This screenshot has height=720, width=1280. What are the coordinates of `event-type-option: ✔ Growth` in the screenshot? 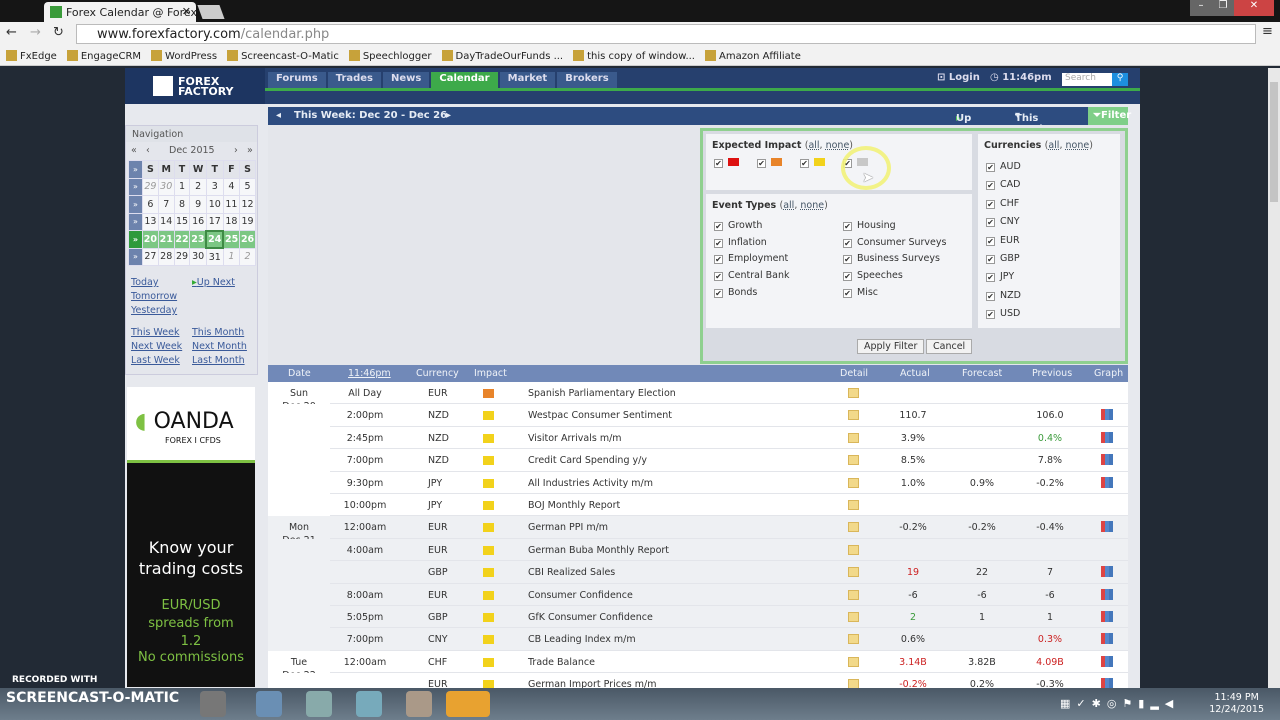 It's located at (751, 228).